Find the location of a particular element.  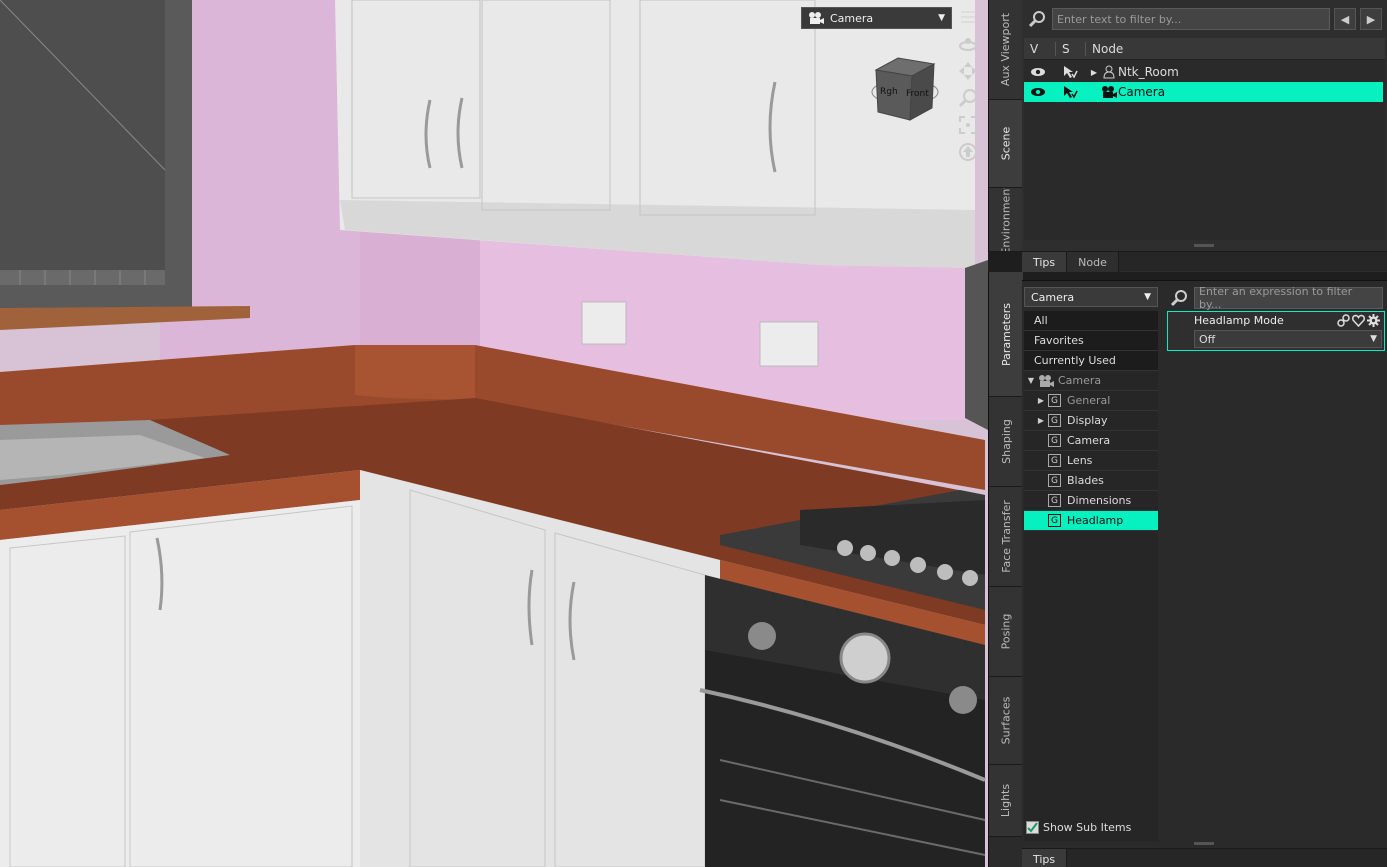

list-icon is located at coordinates (968, 17).